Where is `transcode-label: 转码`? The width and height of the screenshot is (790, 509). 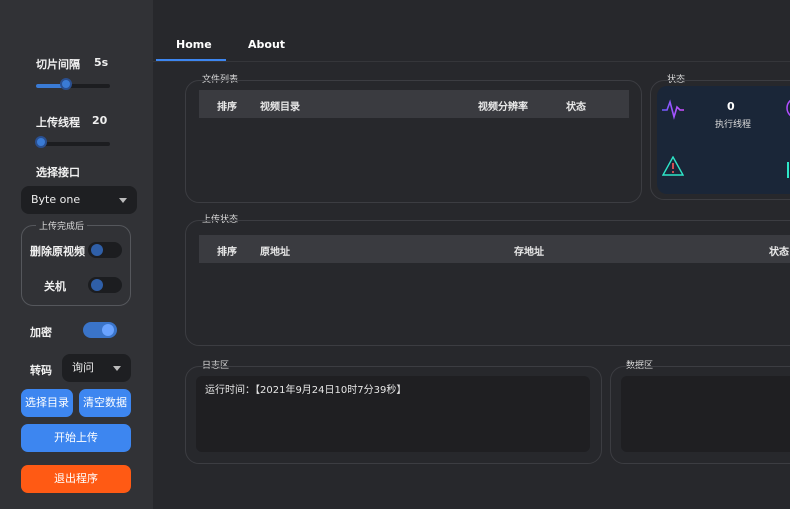 transcode-label: 转码 is located at coordinates (41, 370).